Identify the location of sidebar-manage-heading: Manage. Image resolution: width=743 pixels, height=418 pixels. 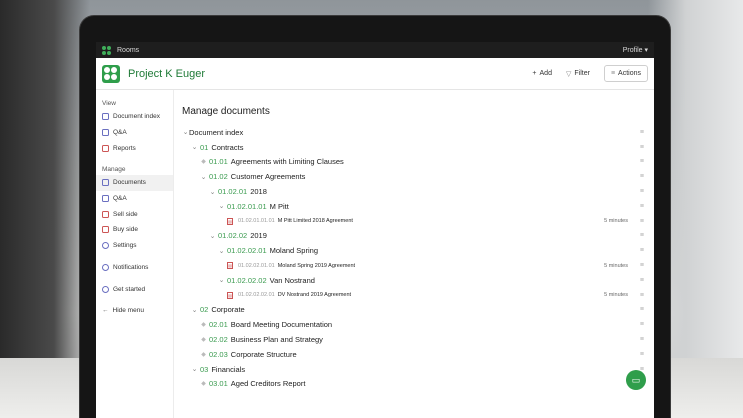
(114, 170).